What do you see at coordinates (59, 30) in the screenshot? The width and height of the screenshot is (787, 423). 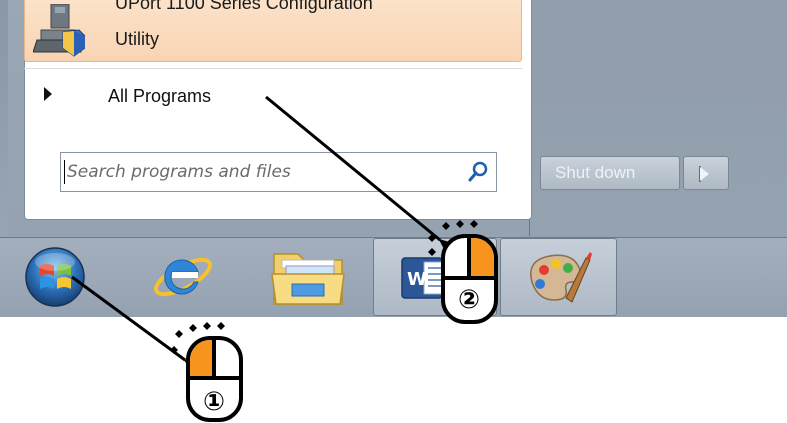 I see `uport-utility-icon` at bounding box center [59, 30].